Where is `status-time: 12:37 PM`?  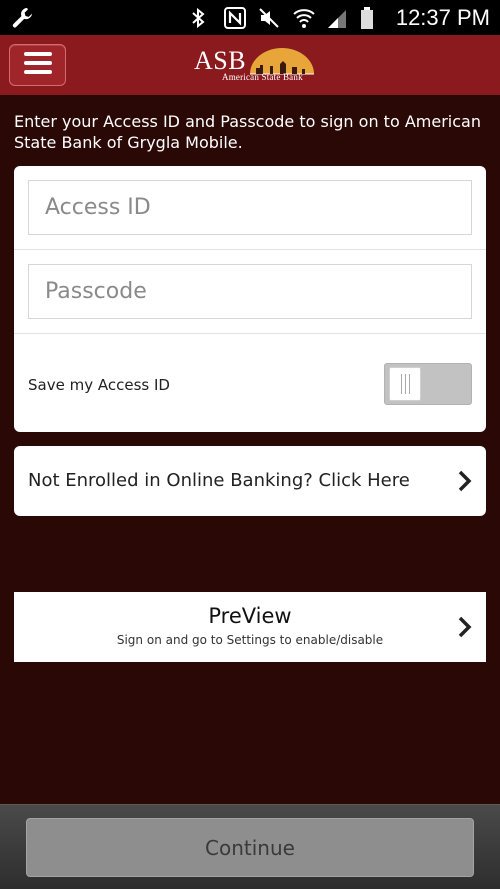 status-time: 12:37 PM is located at coordinates (442, 17).